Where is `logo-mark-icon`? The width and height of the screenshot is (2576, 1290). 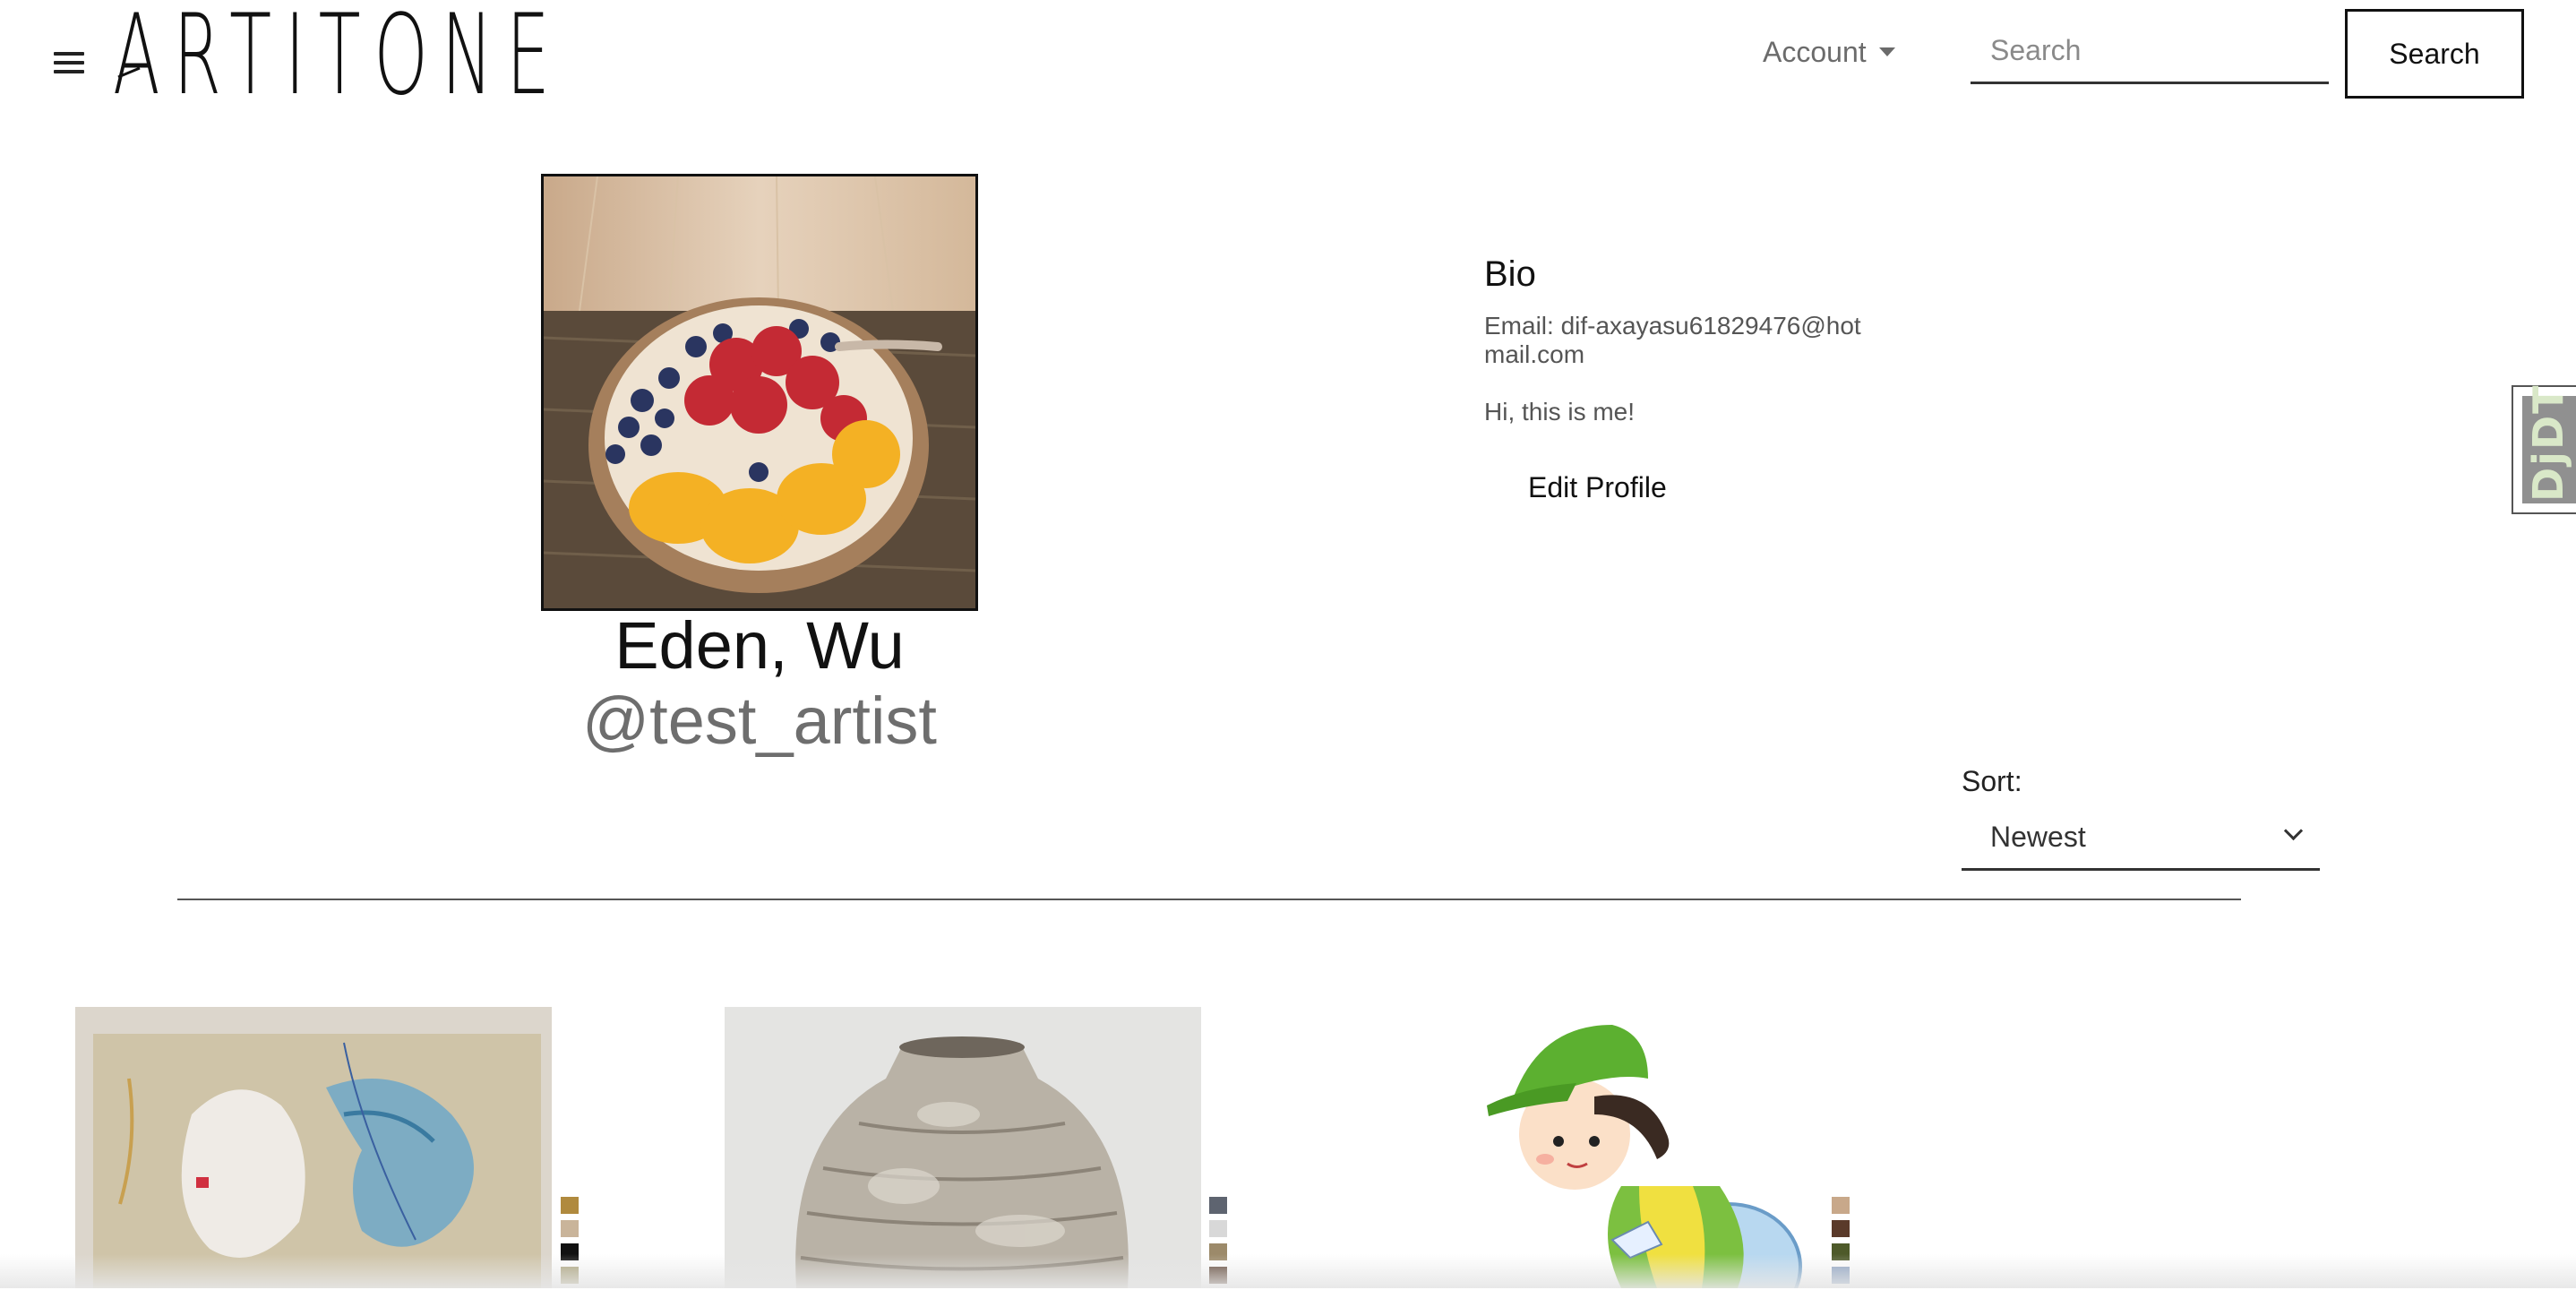 logo-mark-icon is located at coordinates (129, 72).